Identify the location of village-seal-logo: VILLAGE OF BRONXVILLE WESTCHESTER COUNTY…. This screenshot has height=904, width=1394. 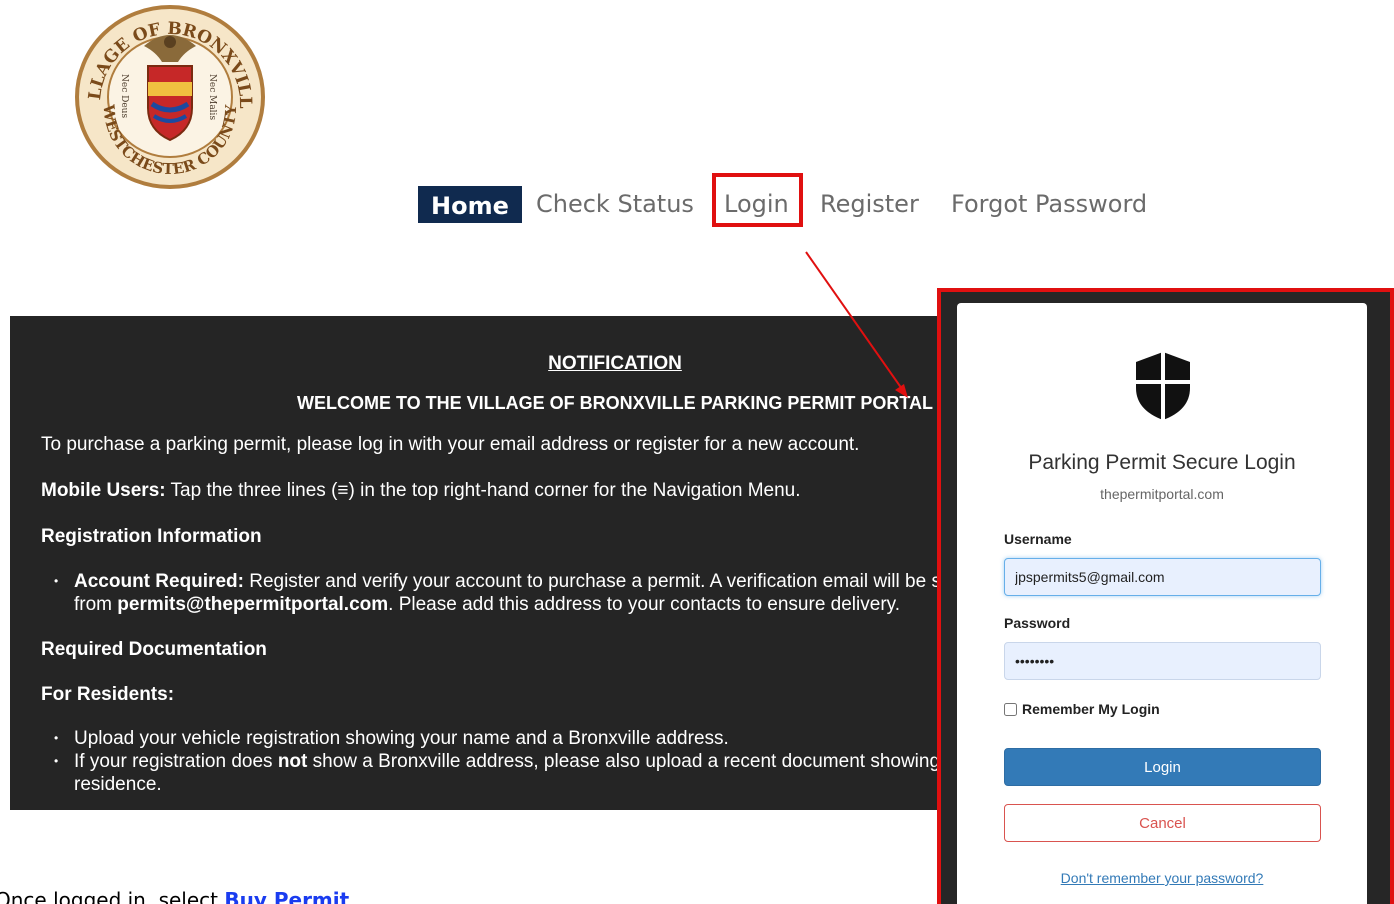
(169, 96).